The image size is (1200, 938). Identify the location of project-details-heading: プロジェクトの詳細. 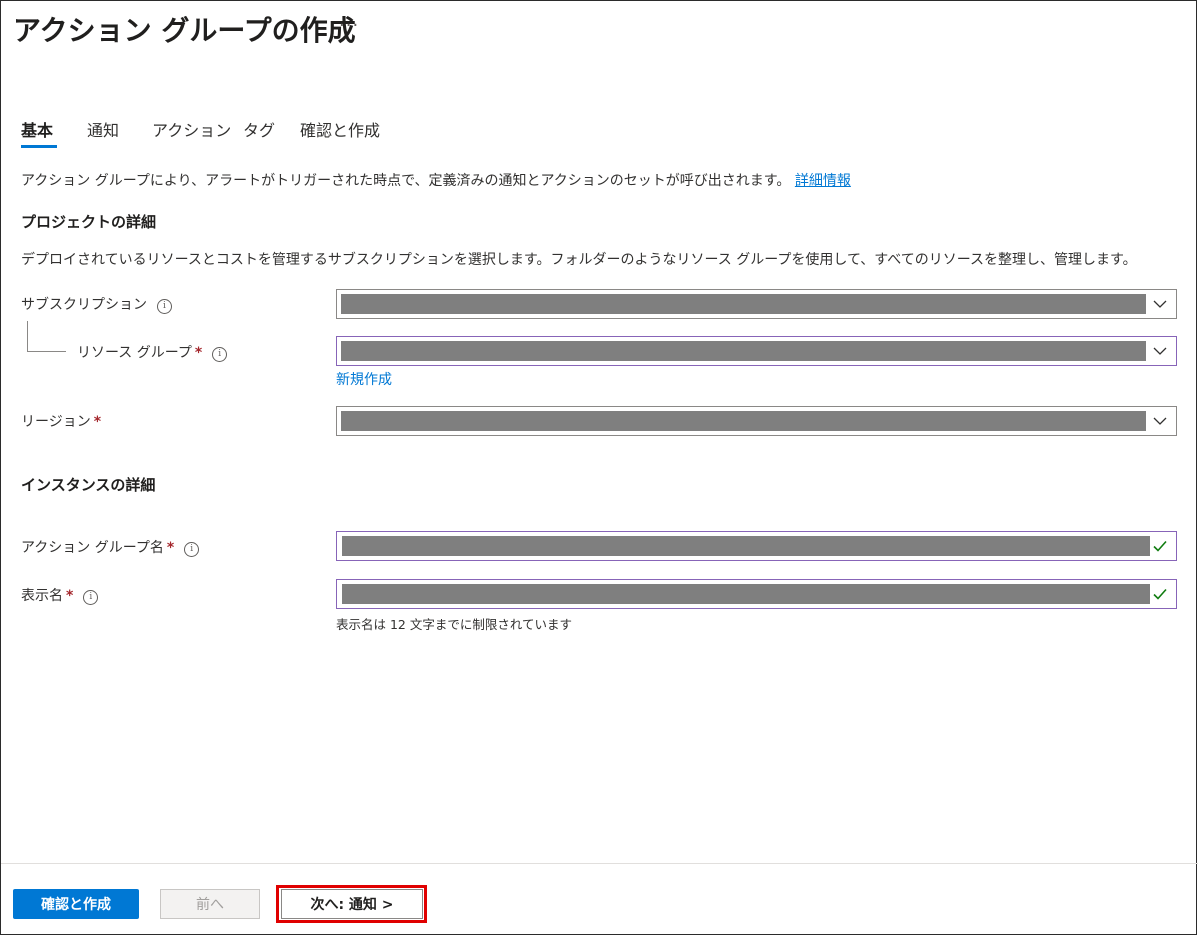
(89, 222).